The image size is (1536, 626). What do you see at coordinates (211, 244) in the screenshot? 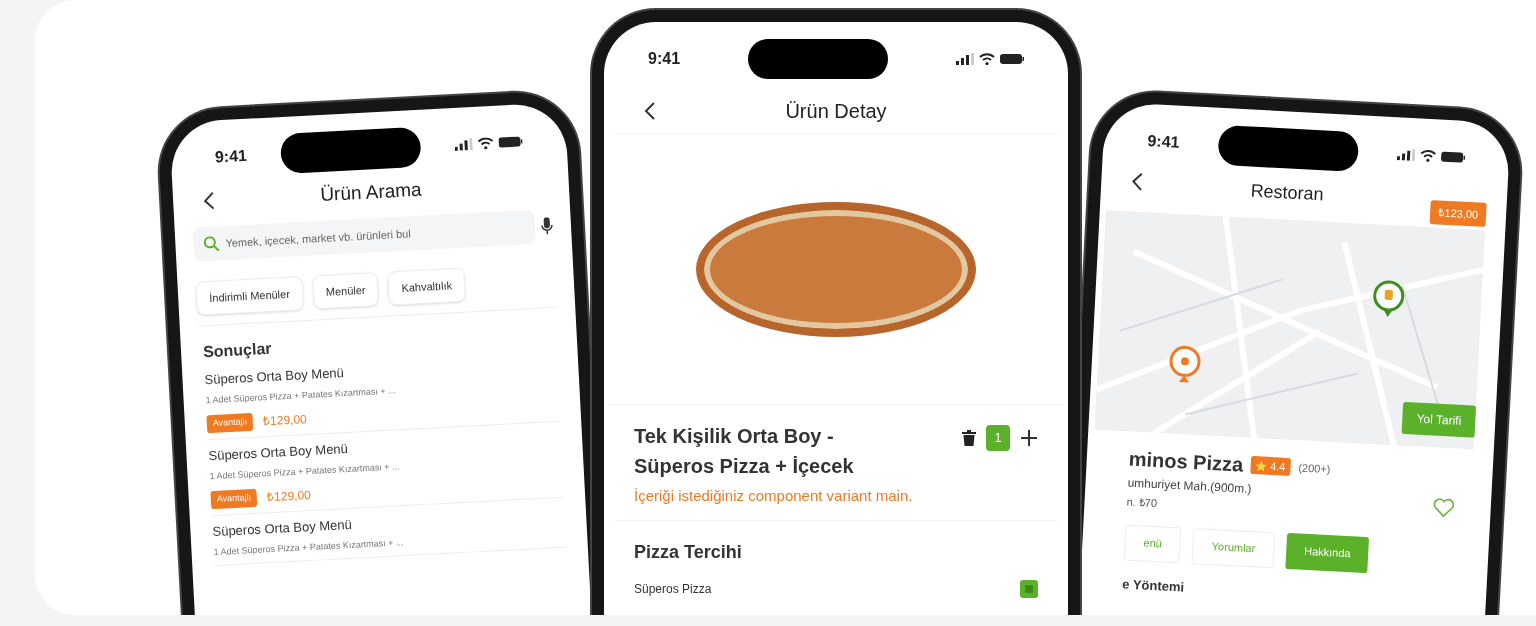
I see `search-icon` at bounding box center [211, 244].